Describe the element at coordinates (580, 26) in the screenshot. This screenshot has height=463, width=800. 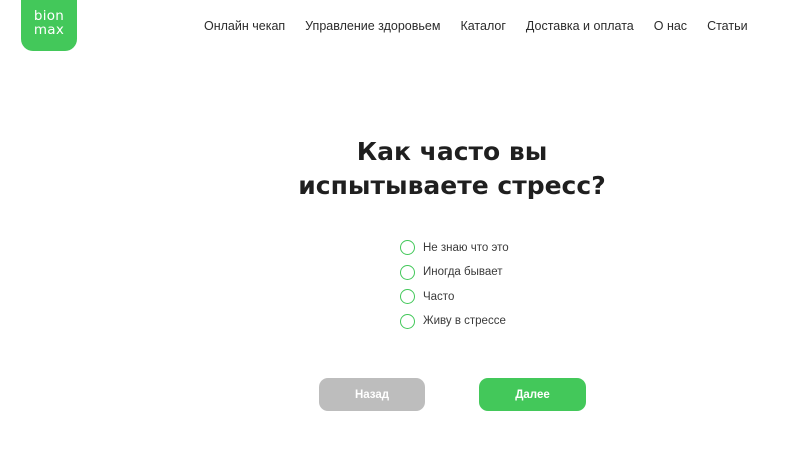
I see `nav-item-delivery-payment: Доставка и оплата` at that location.